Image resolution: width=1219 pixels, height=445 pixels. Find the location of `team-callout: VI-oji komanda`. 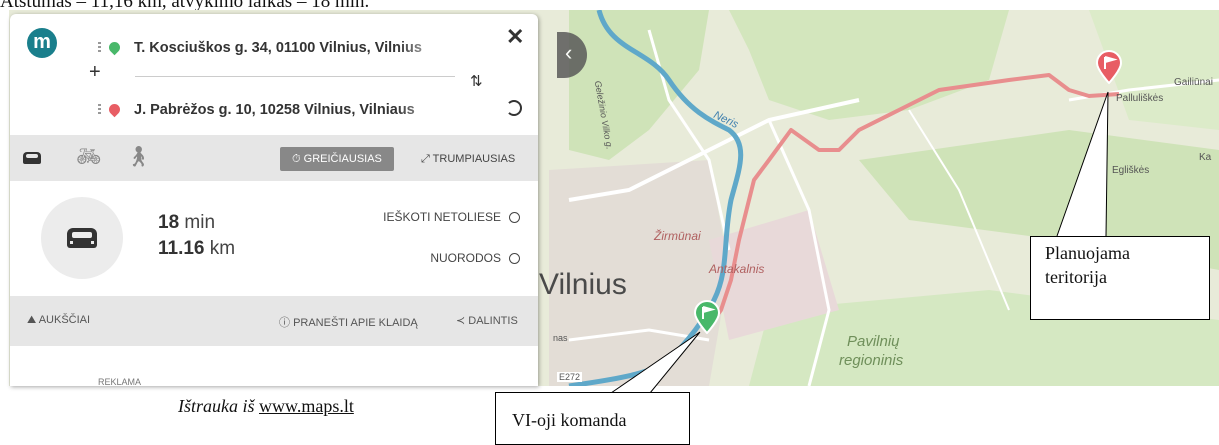

team-callout: VI-oji komanda is located at coordinates (592, 418).